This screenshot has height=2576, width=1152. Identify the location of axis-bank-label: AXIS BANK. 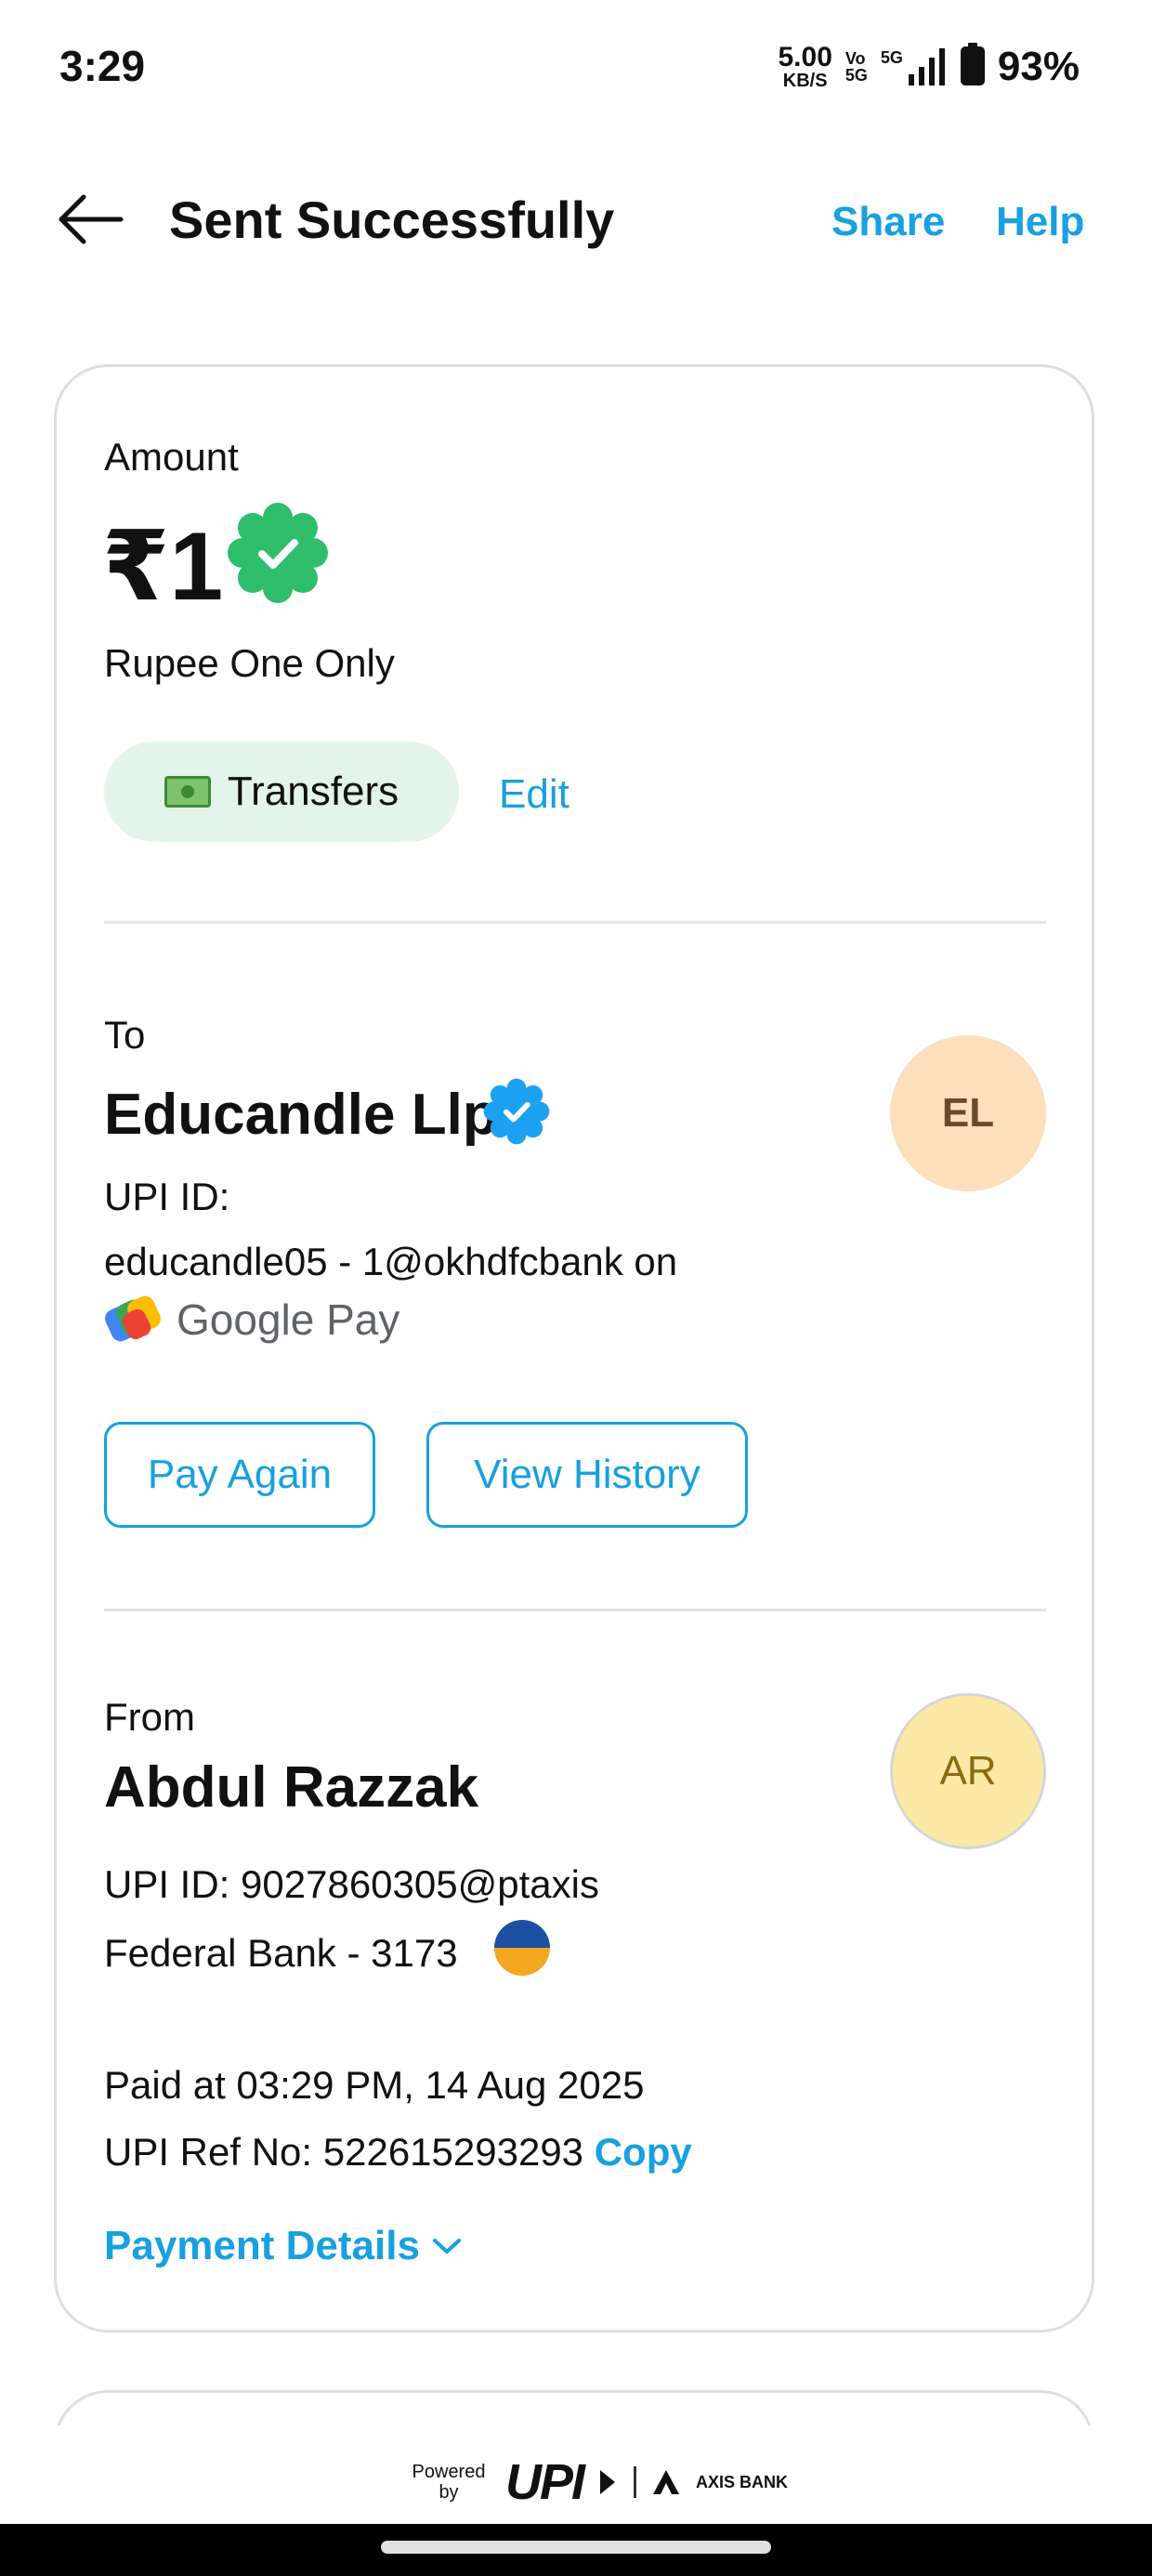
(742, 2481).